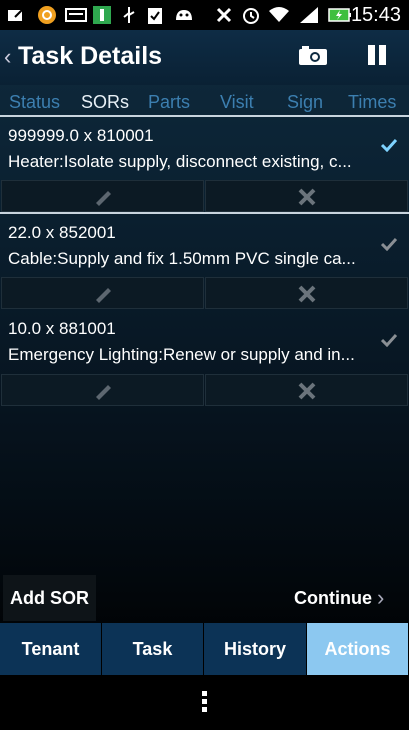  What do you see at coordinates (47, 15) in the screenshot?
I see `notification-icon` at bounding box center [47, 15].